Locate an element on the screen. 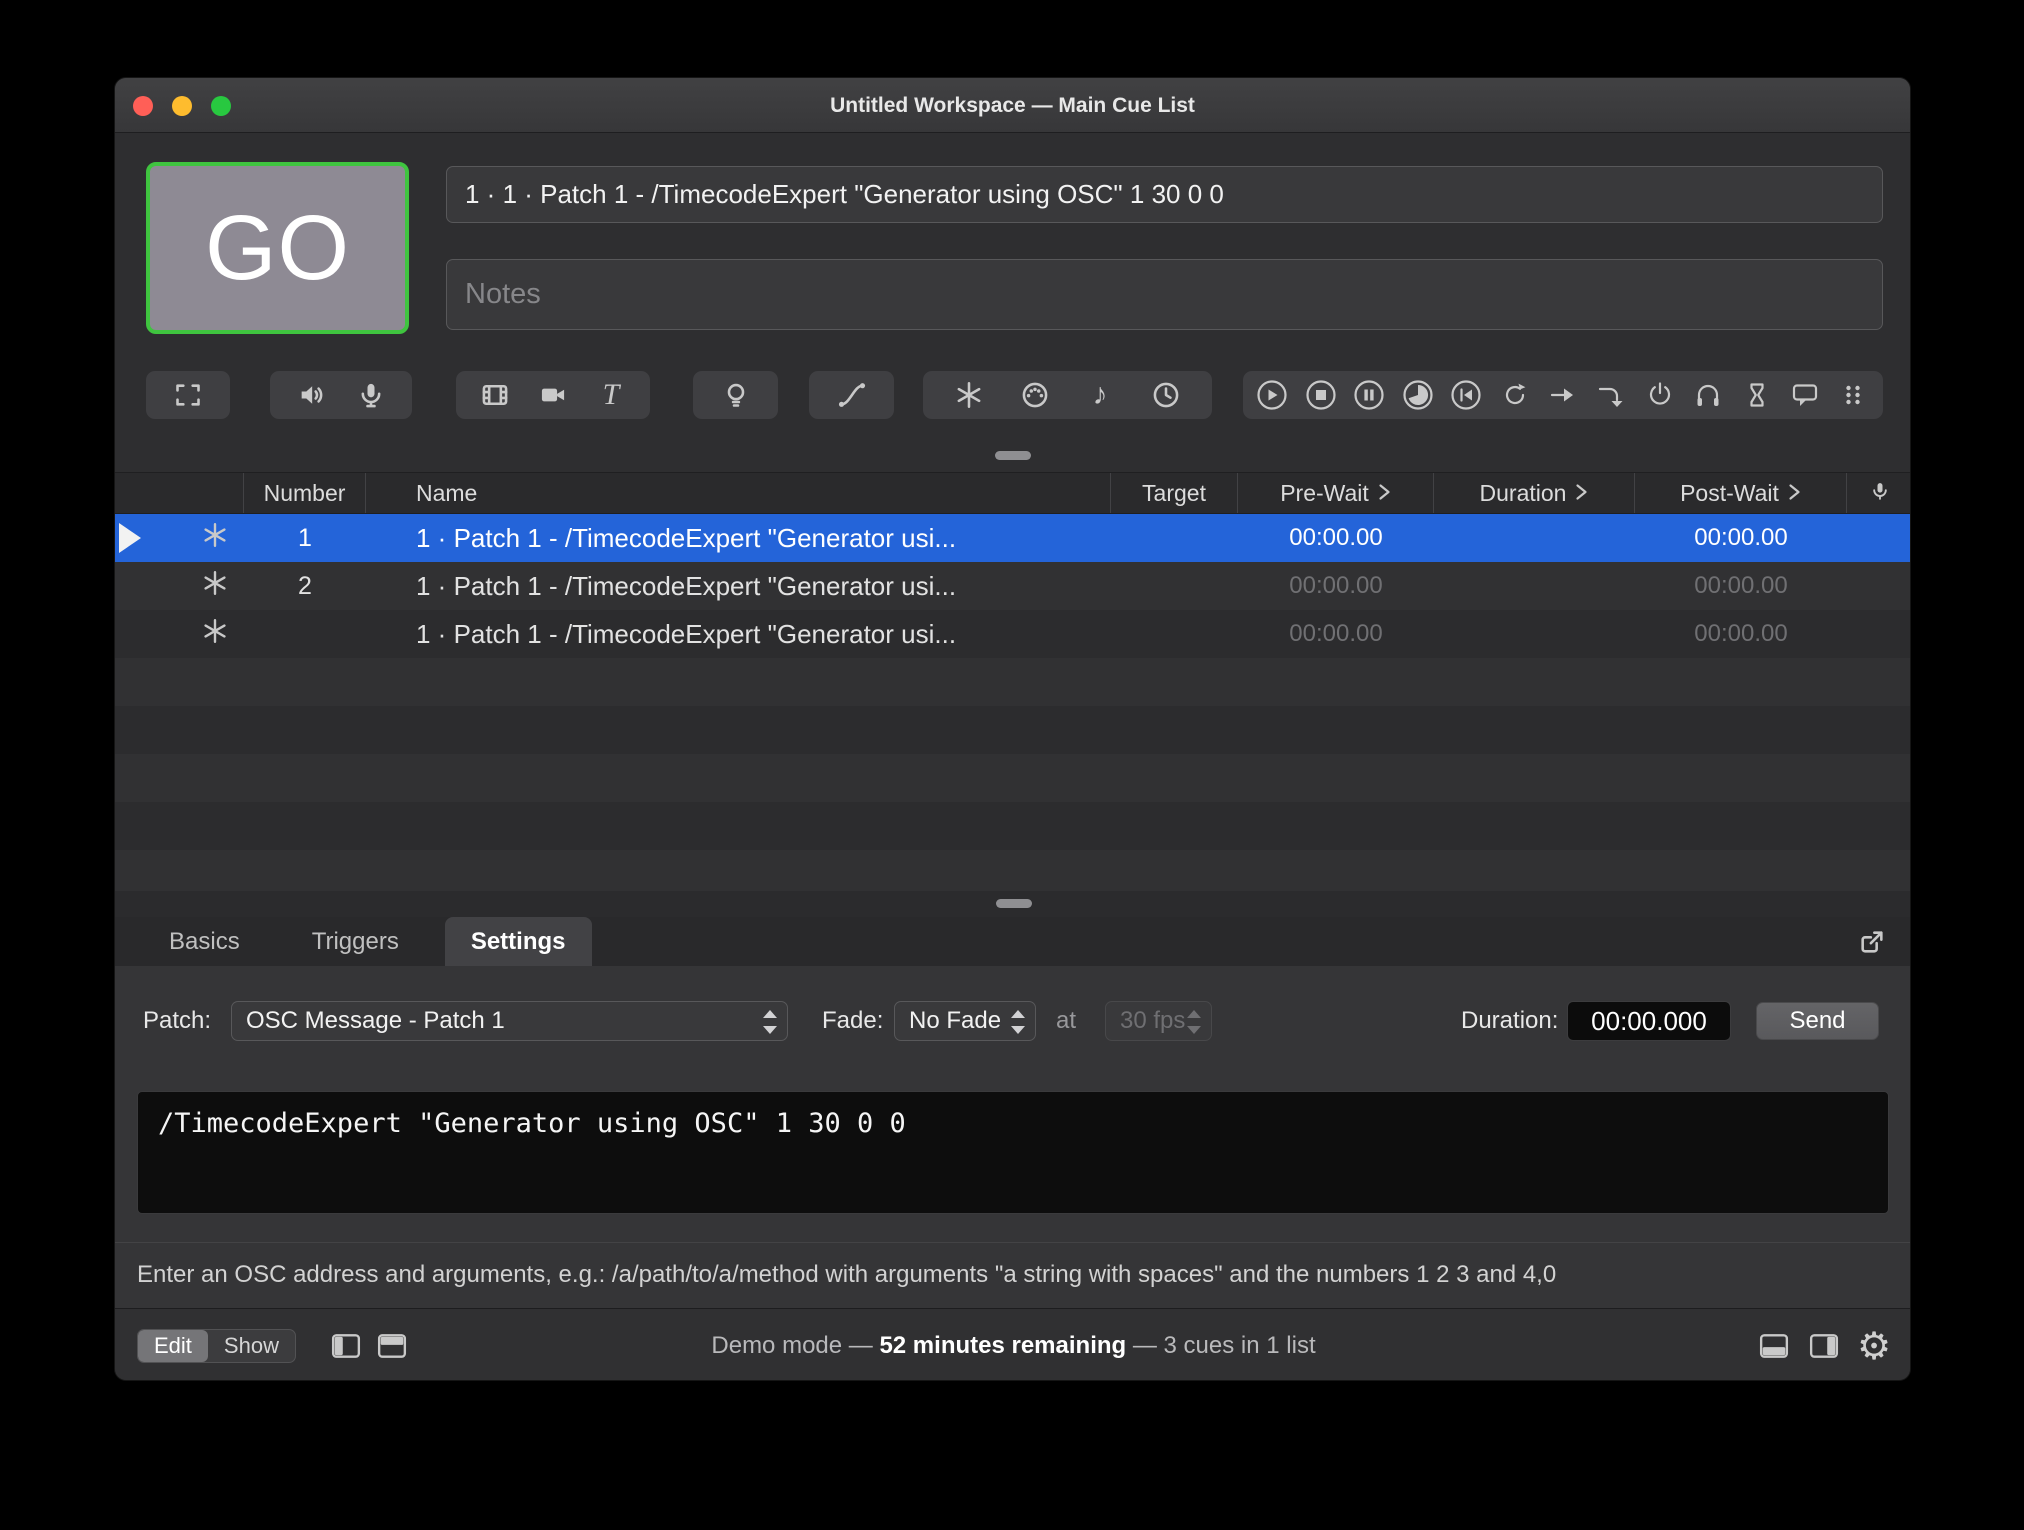  column-duration: Duration is located at coordinates (1534, 493).